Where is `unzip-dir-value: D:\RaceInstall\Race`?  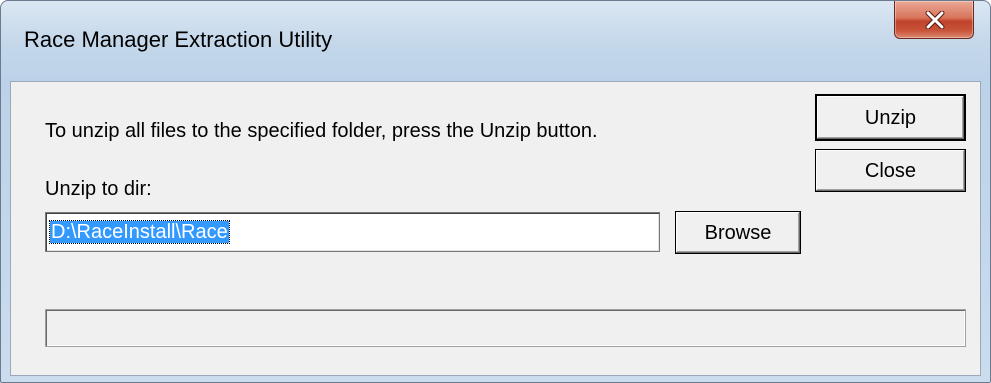
unzip-dir-value: D:\RaceInstall\Race is located at coordinates (139, 232).